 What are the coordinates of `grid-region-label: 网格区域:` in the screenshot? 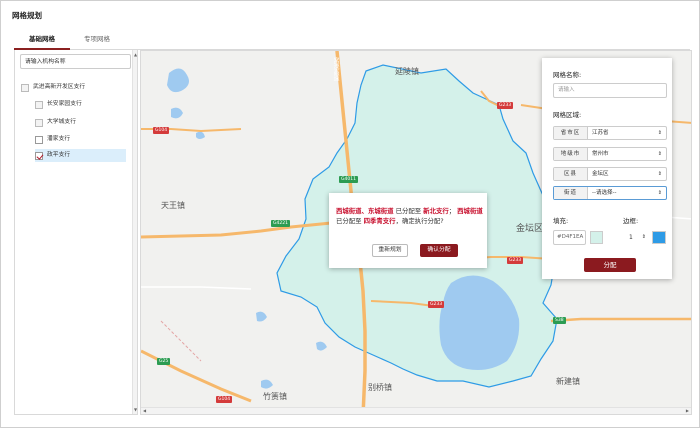 It's located at (567, 115).